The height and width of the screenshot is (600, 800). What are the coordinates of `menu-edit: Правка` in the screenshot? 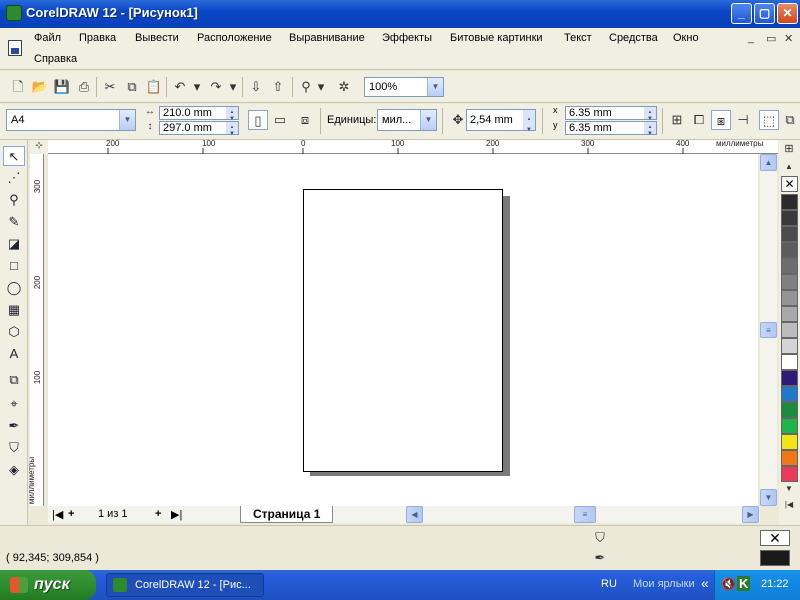 It's located at (97, 38).